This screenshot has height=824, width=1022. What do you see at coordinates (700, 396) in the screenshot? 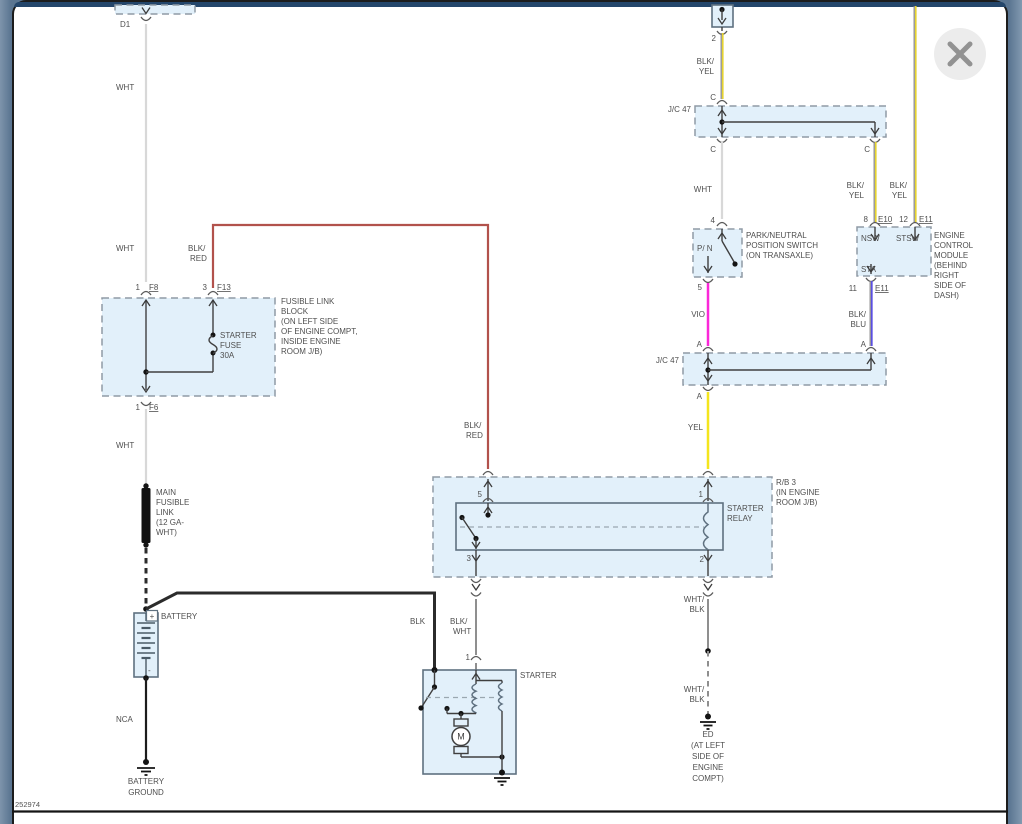
I see `a-bottom-label: A` at bounding box center [700, 396].